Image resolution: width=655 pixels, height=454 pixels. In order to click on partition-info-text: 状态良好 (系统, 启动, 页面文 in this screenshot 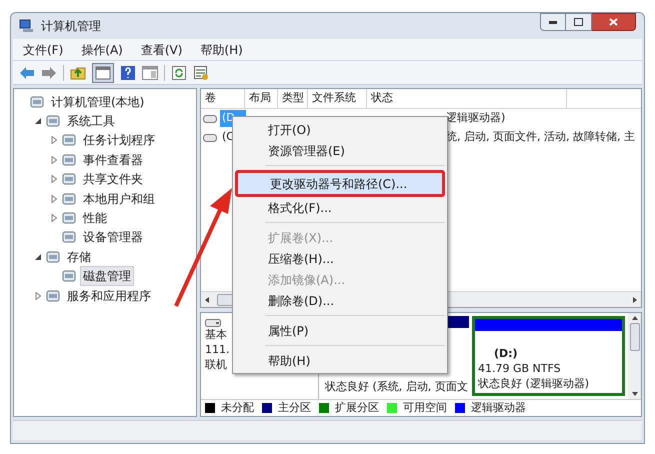, I will do `click(395, 386)`.